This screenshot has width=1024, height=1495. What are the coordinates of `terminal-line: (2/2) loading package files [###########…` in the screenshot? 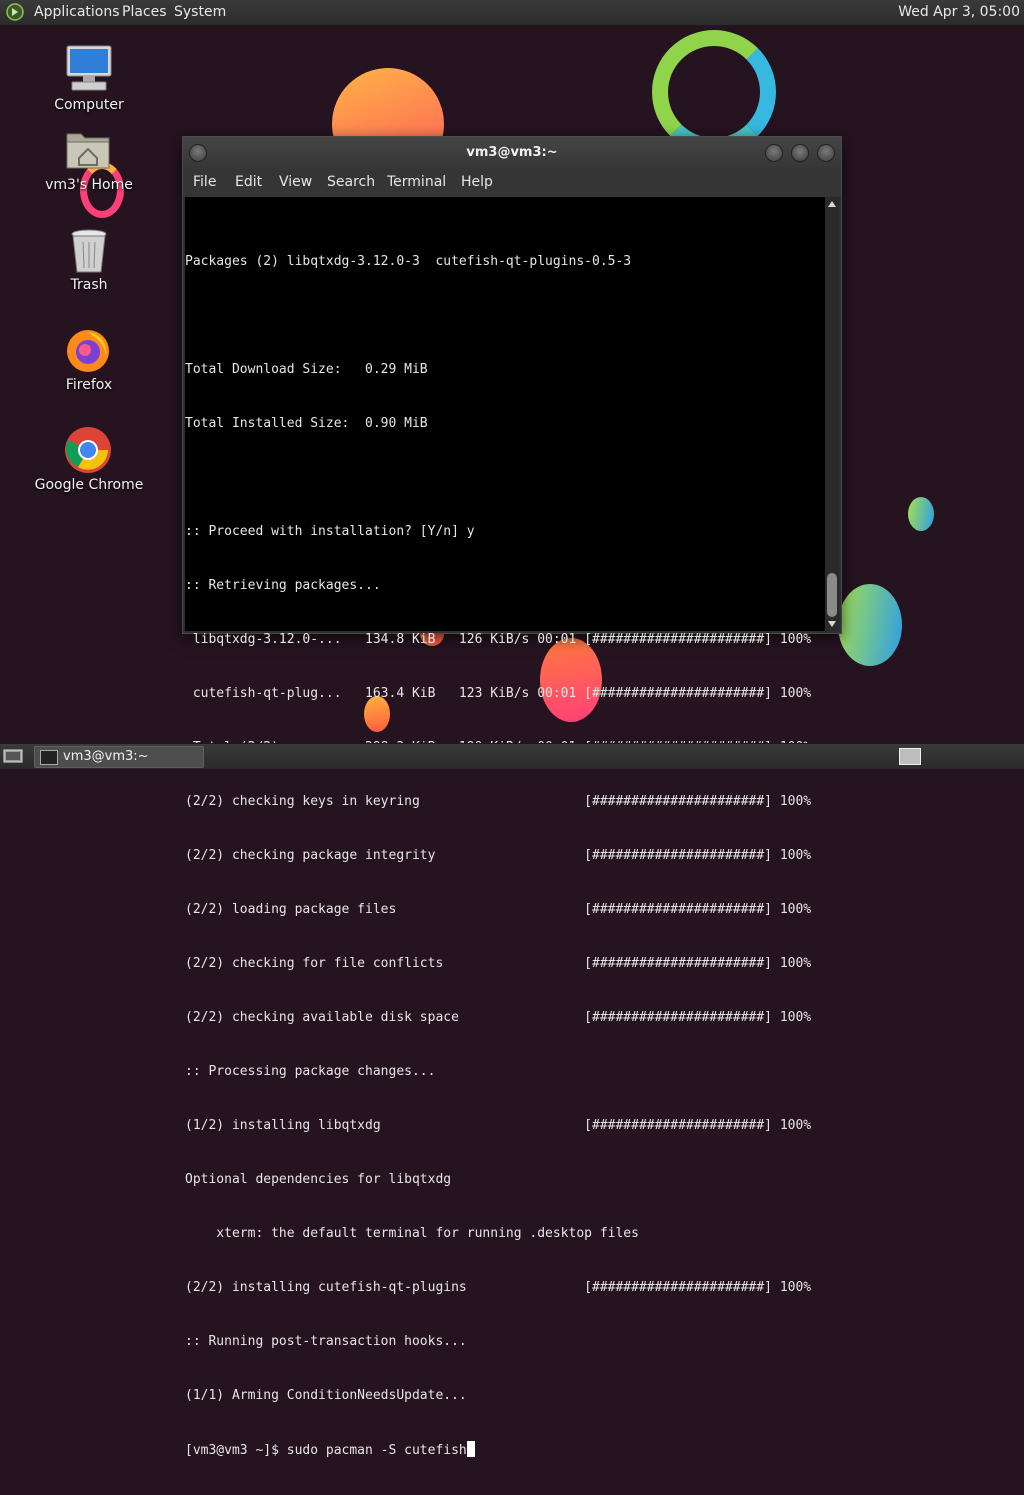 It's located at (498, 909).